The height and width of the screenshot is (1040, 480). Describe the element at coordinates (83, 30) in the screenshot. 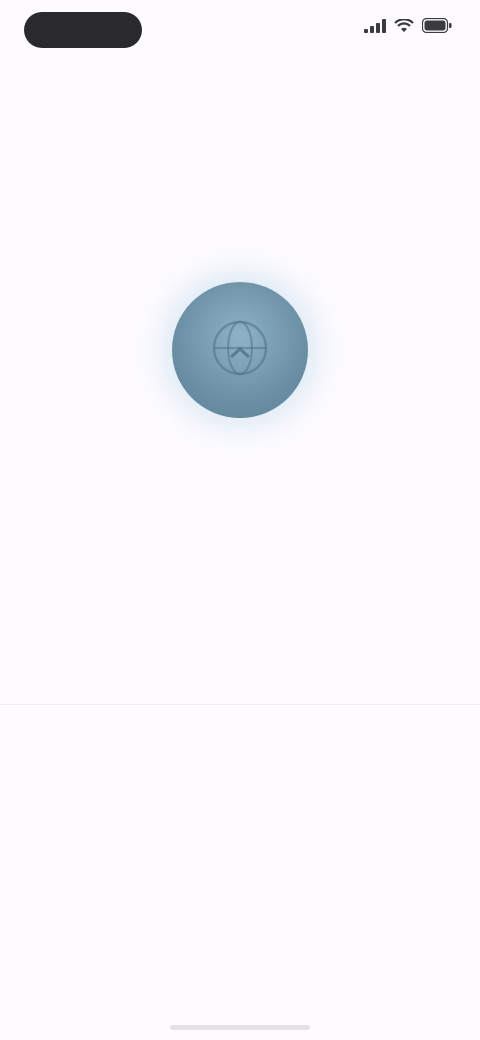

I see `status-time` at that location.